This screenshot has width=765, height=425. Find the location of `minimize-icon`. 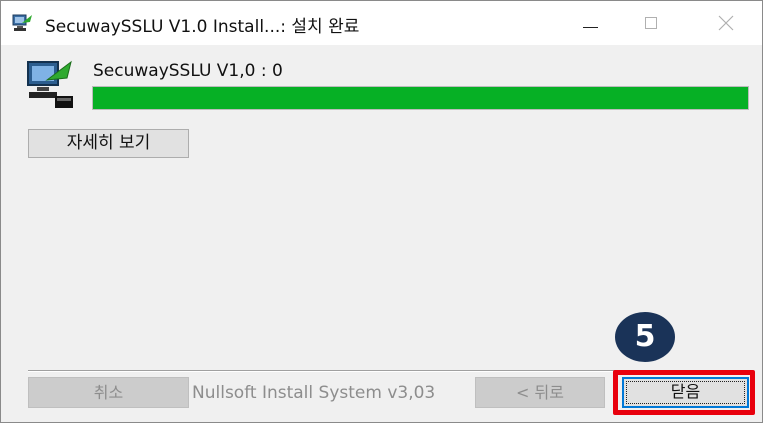

minimize-icon is located at coordinates (590, 27).